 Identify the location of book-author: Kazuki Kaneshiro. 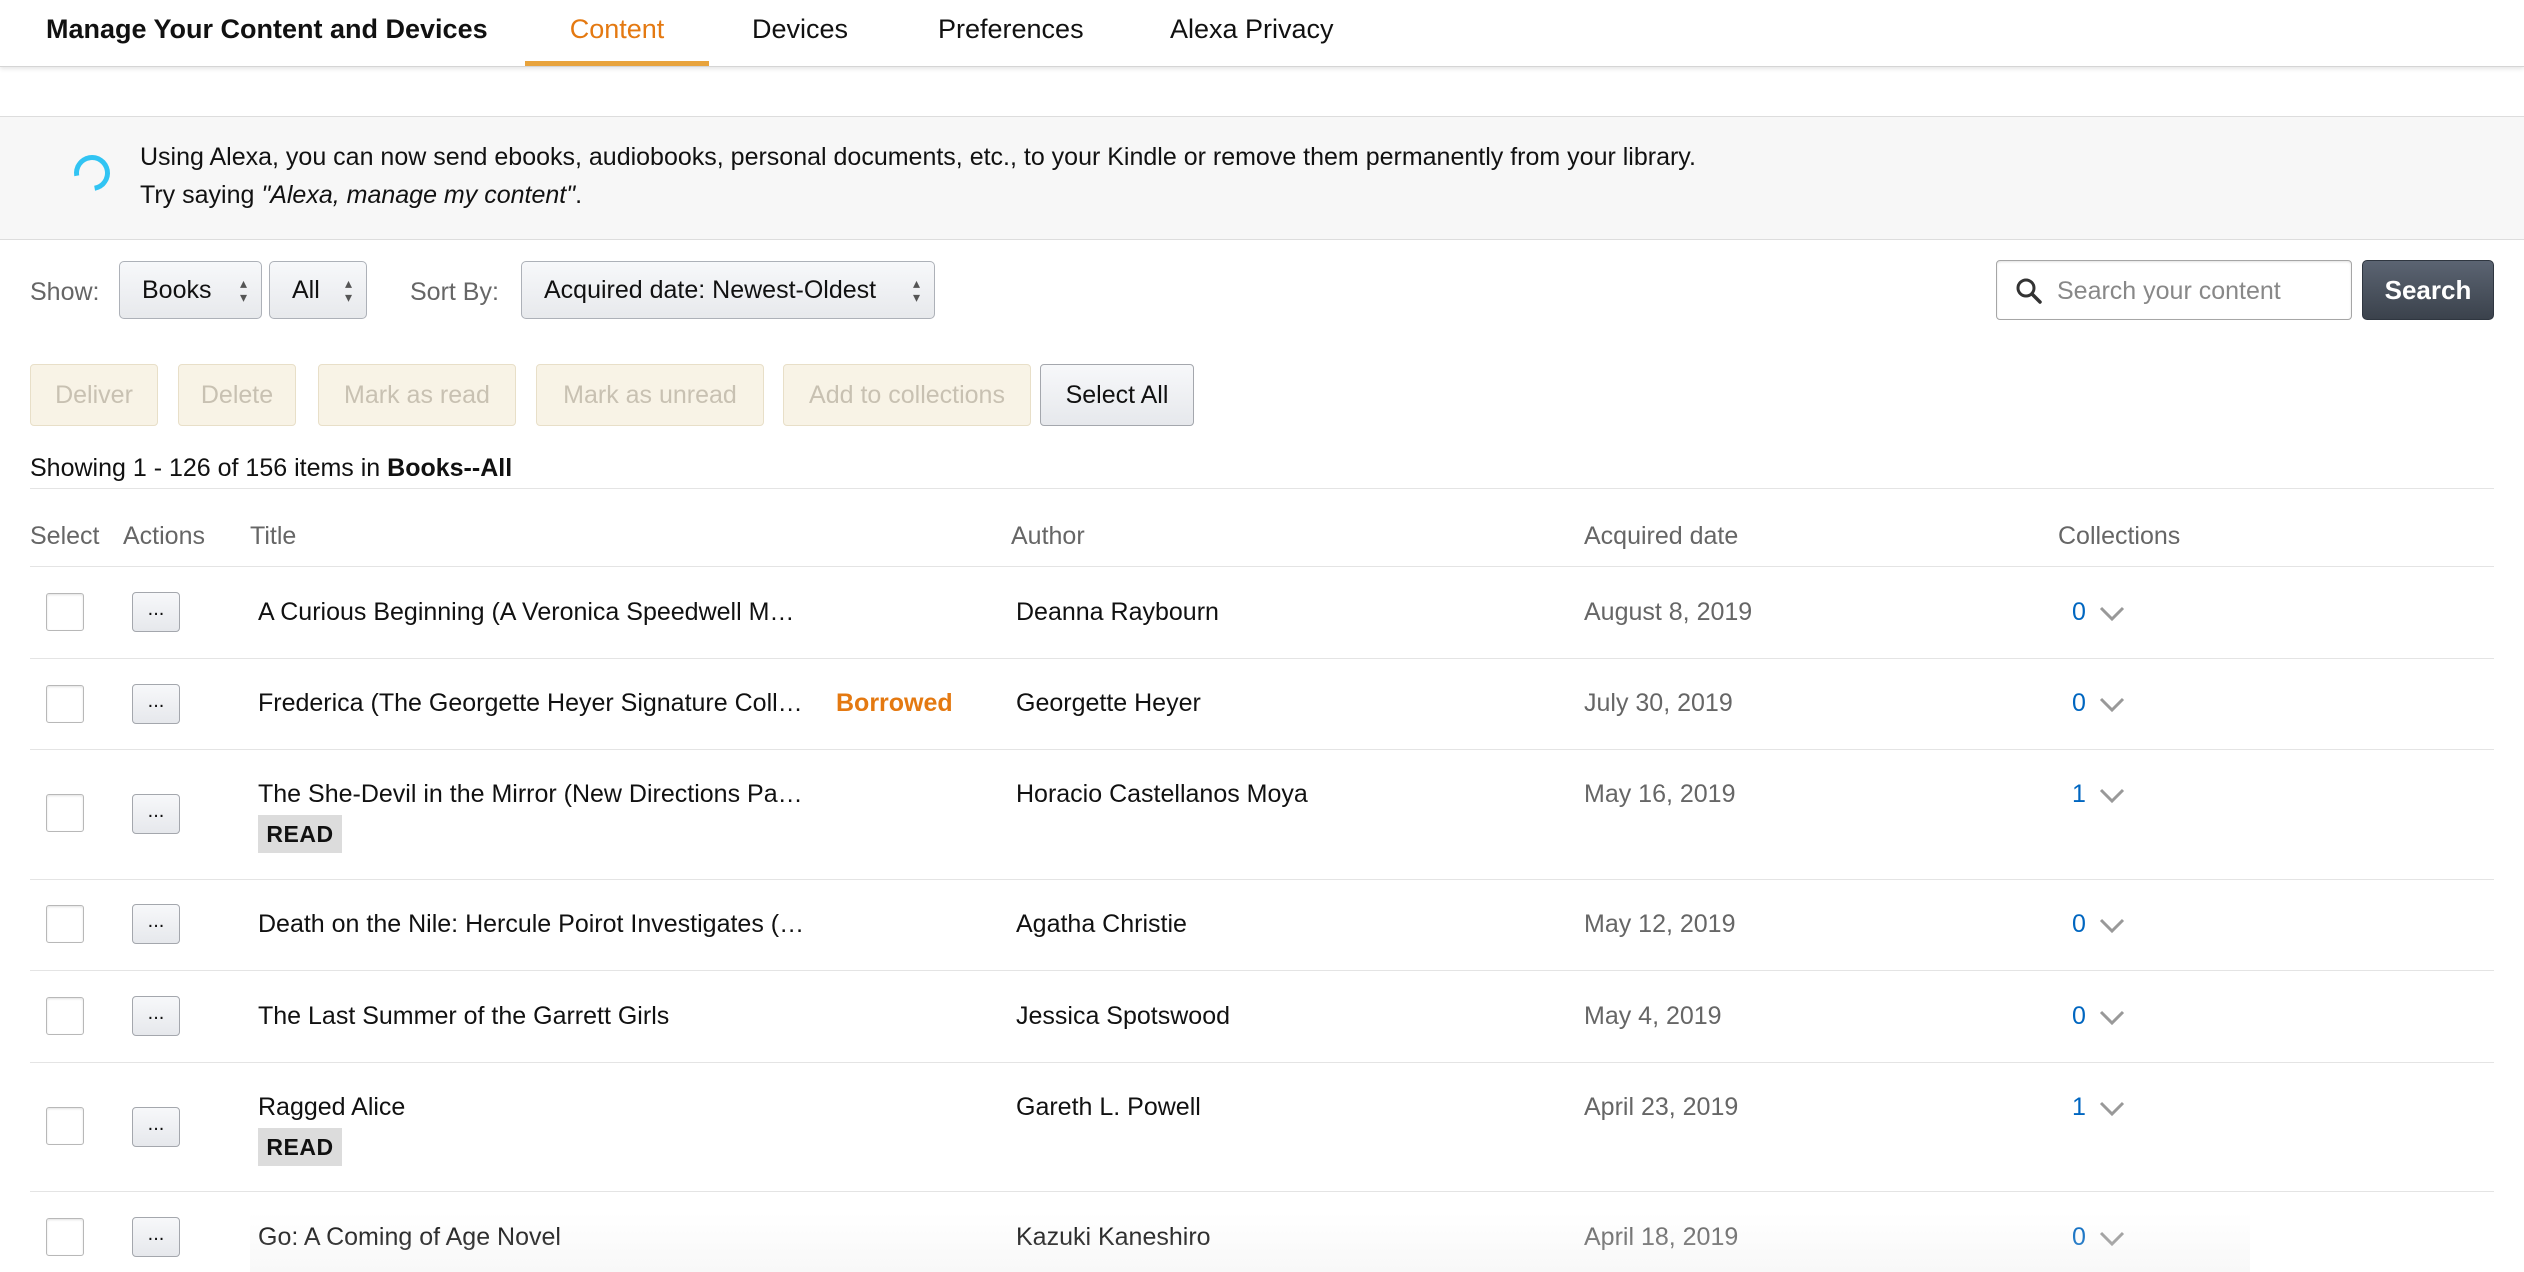
(1113, 1237).